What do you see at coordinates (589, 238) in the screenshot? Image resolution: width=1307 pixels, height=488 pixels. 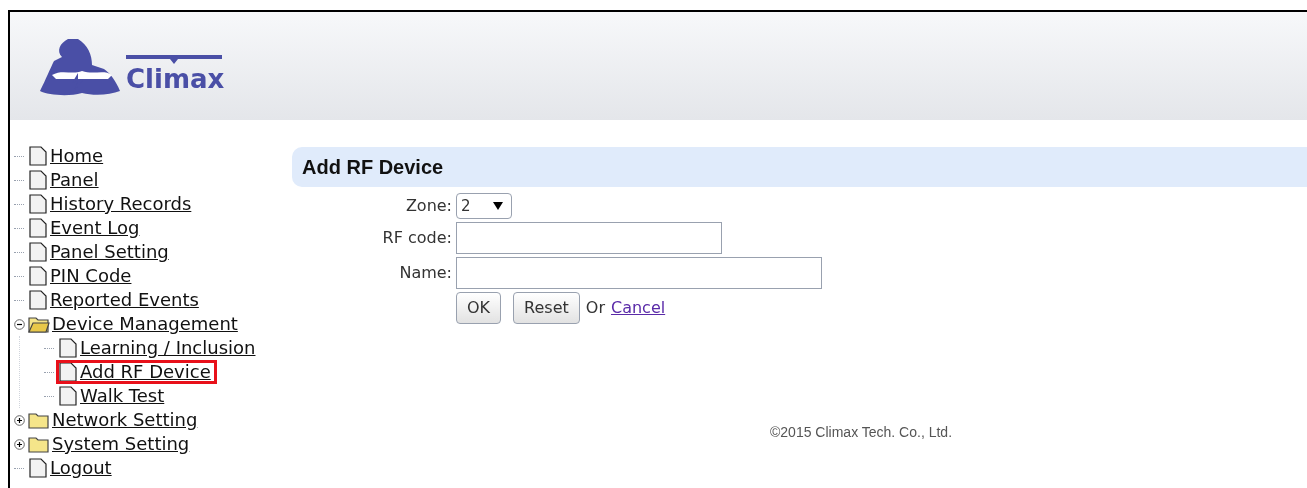 I see `rf-code-field` at bounding box center [589, 238].